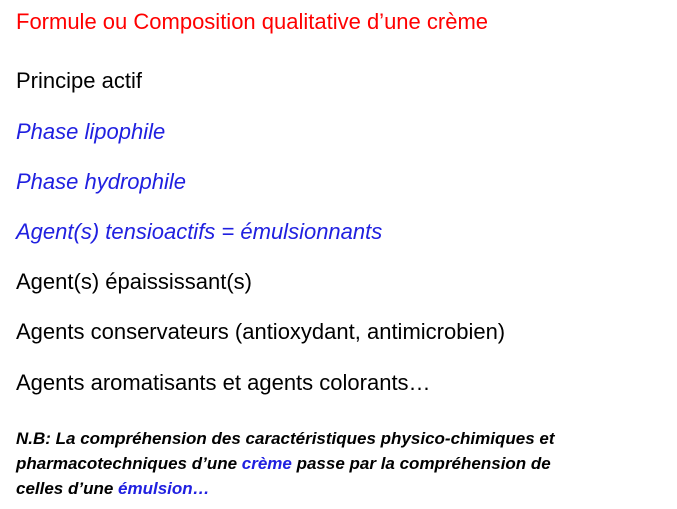 The width and height of the screenshot is (677, 509). What do you see at coordinates (67, 488) in the screenshot?
I see `nb-note-line-3-start: celles d’une` at bounding box center [67, 488].